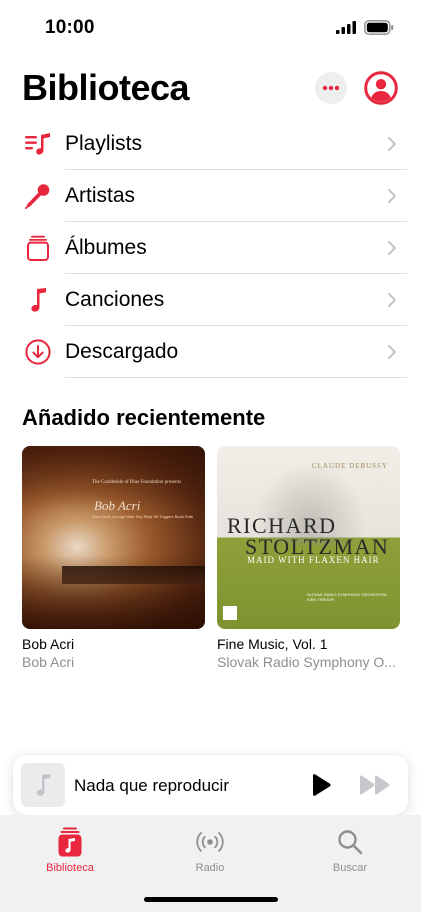  What do you see at coordinates (210, 842) in the screenshot?
I see `radio-icon` at bounding box center [210, 842].